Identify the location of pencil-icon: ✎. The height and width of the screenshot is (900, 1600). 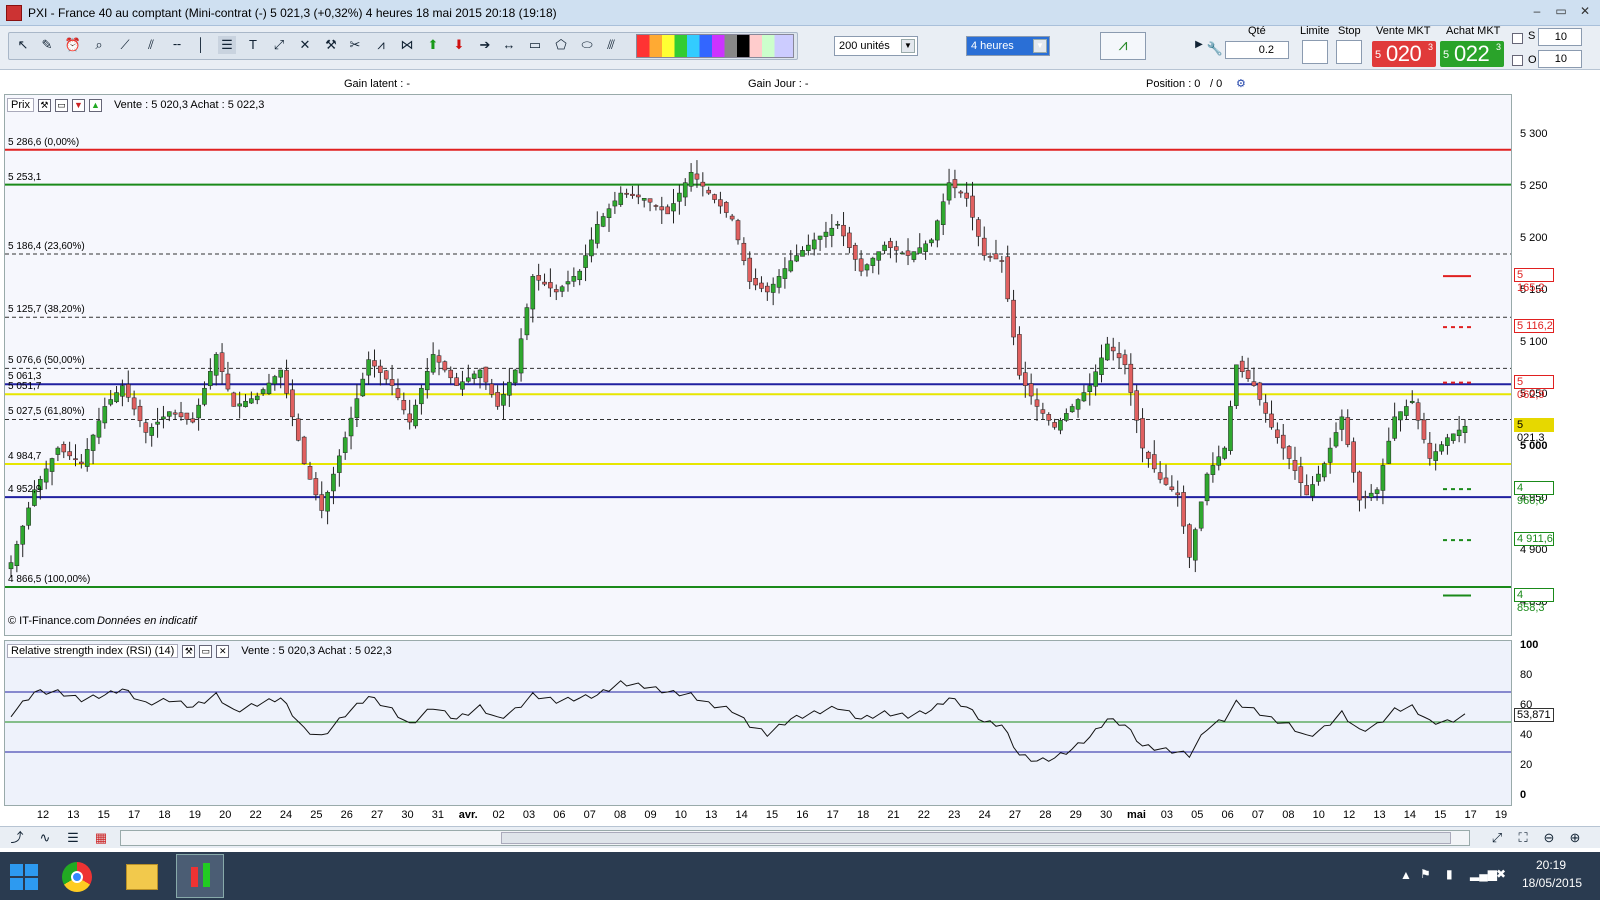
(47, 45).